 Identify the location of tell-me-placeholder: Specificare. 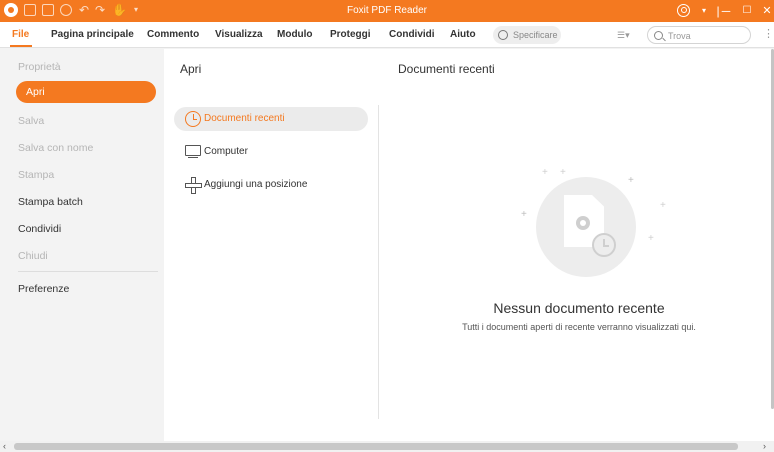
(535, 35).